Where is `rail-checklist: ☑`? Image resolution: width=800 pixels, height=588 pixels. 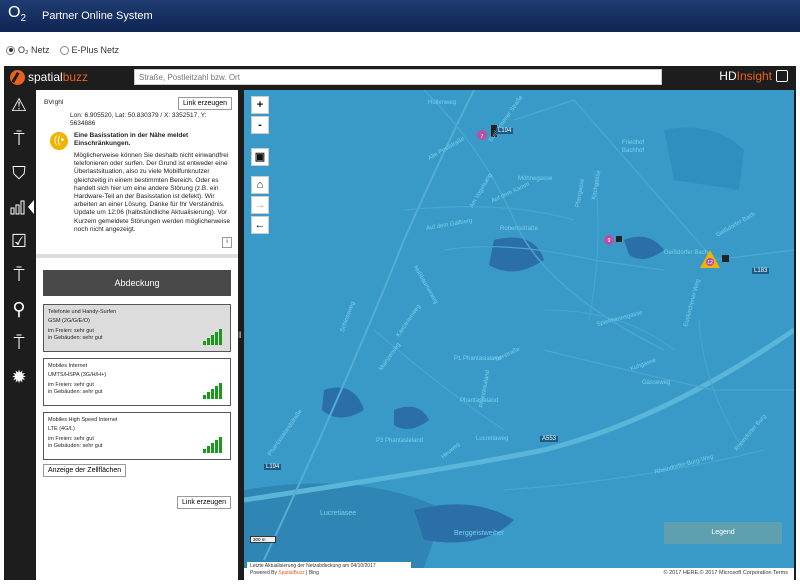
rail-checklist: ☑ is located at coordinates (19, 241).